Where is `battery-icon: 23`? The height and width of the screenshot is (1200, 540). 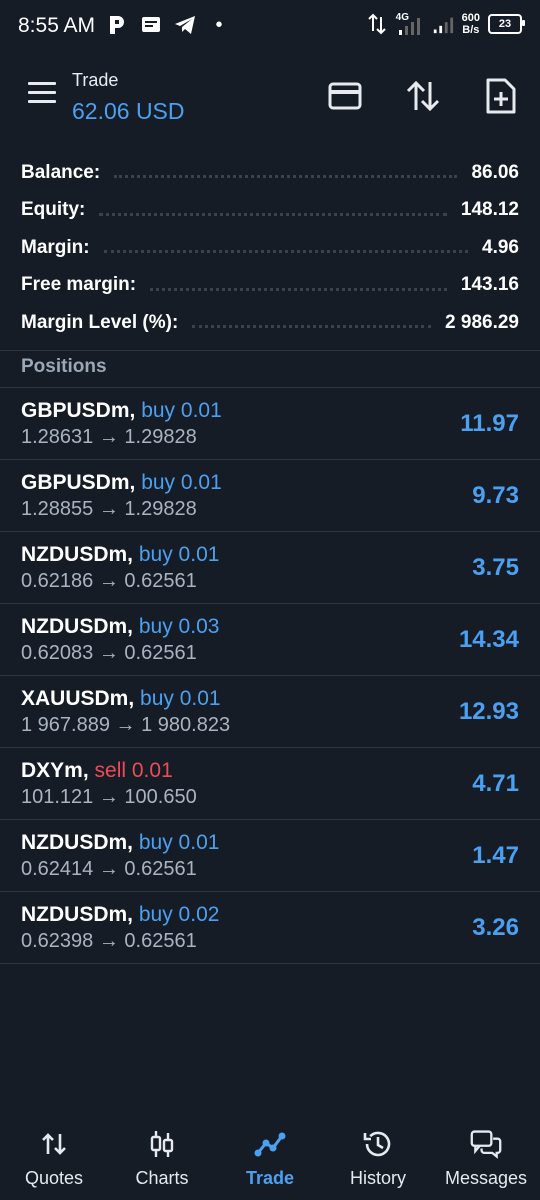
battery-icon: 23 is located at coordinates (506, 24).